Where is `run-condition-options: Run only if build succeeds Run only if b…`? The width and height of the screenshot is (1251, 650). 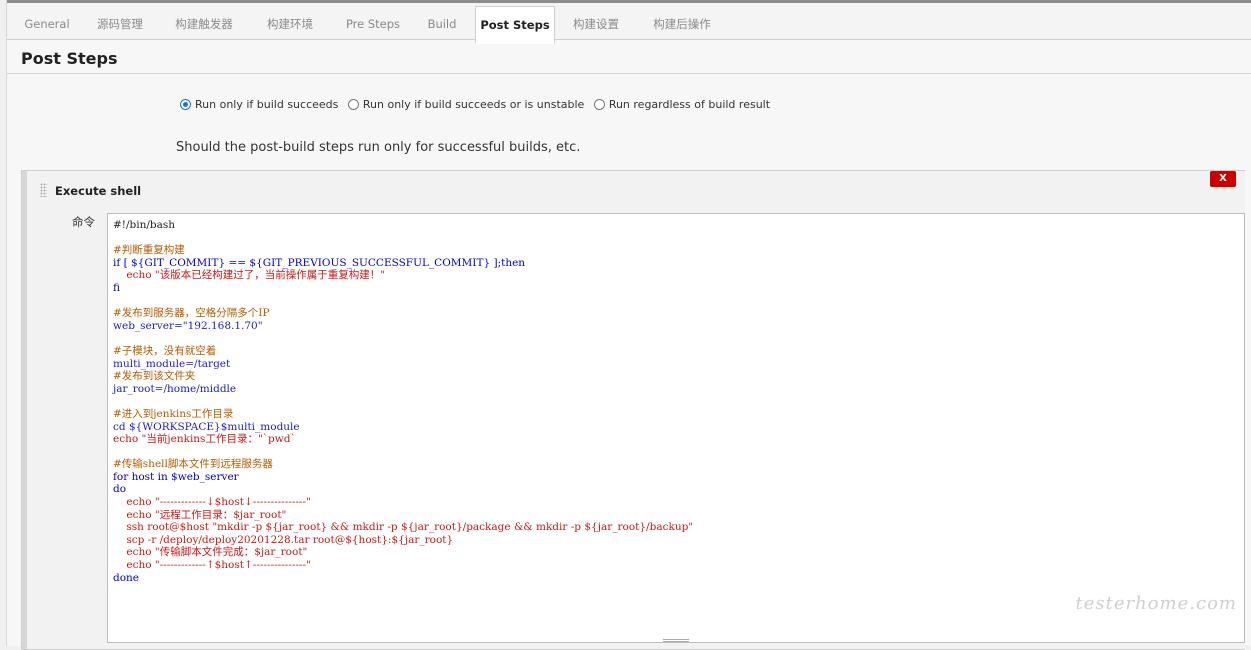 run-condition-options: Run only if build succeeds Run only if b… is located at coordinates (478, 104).